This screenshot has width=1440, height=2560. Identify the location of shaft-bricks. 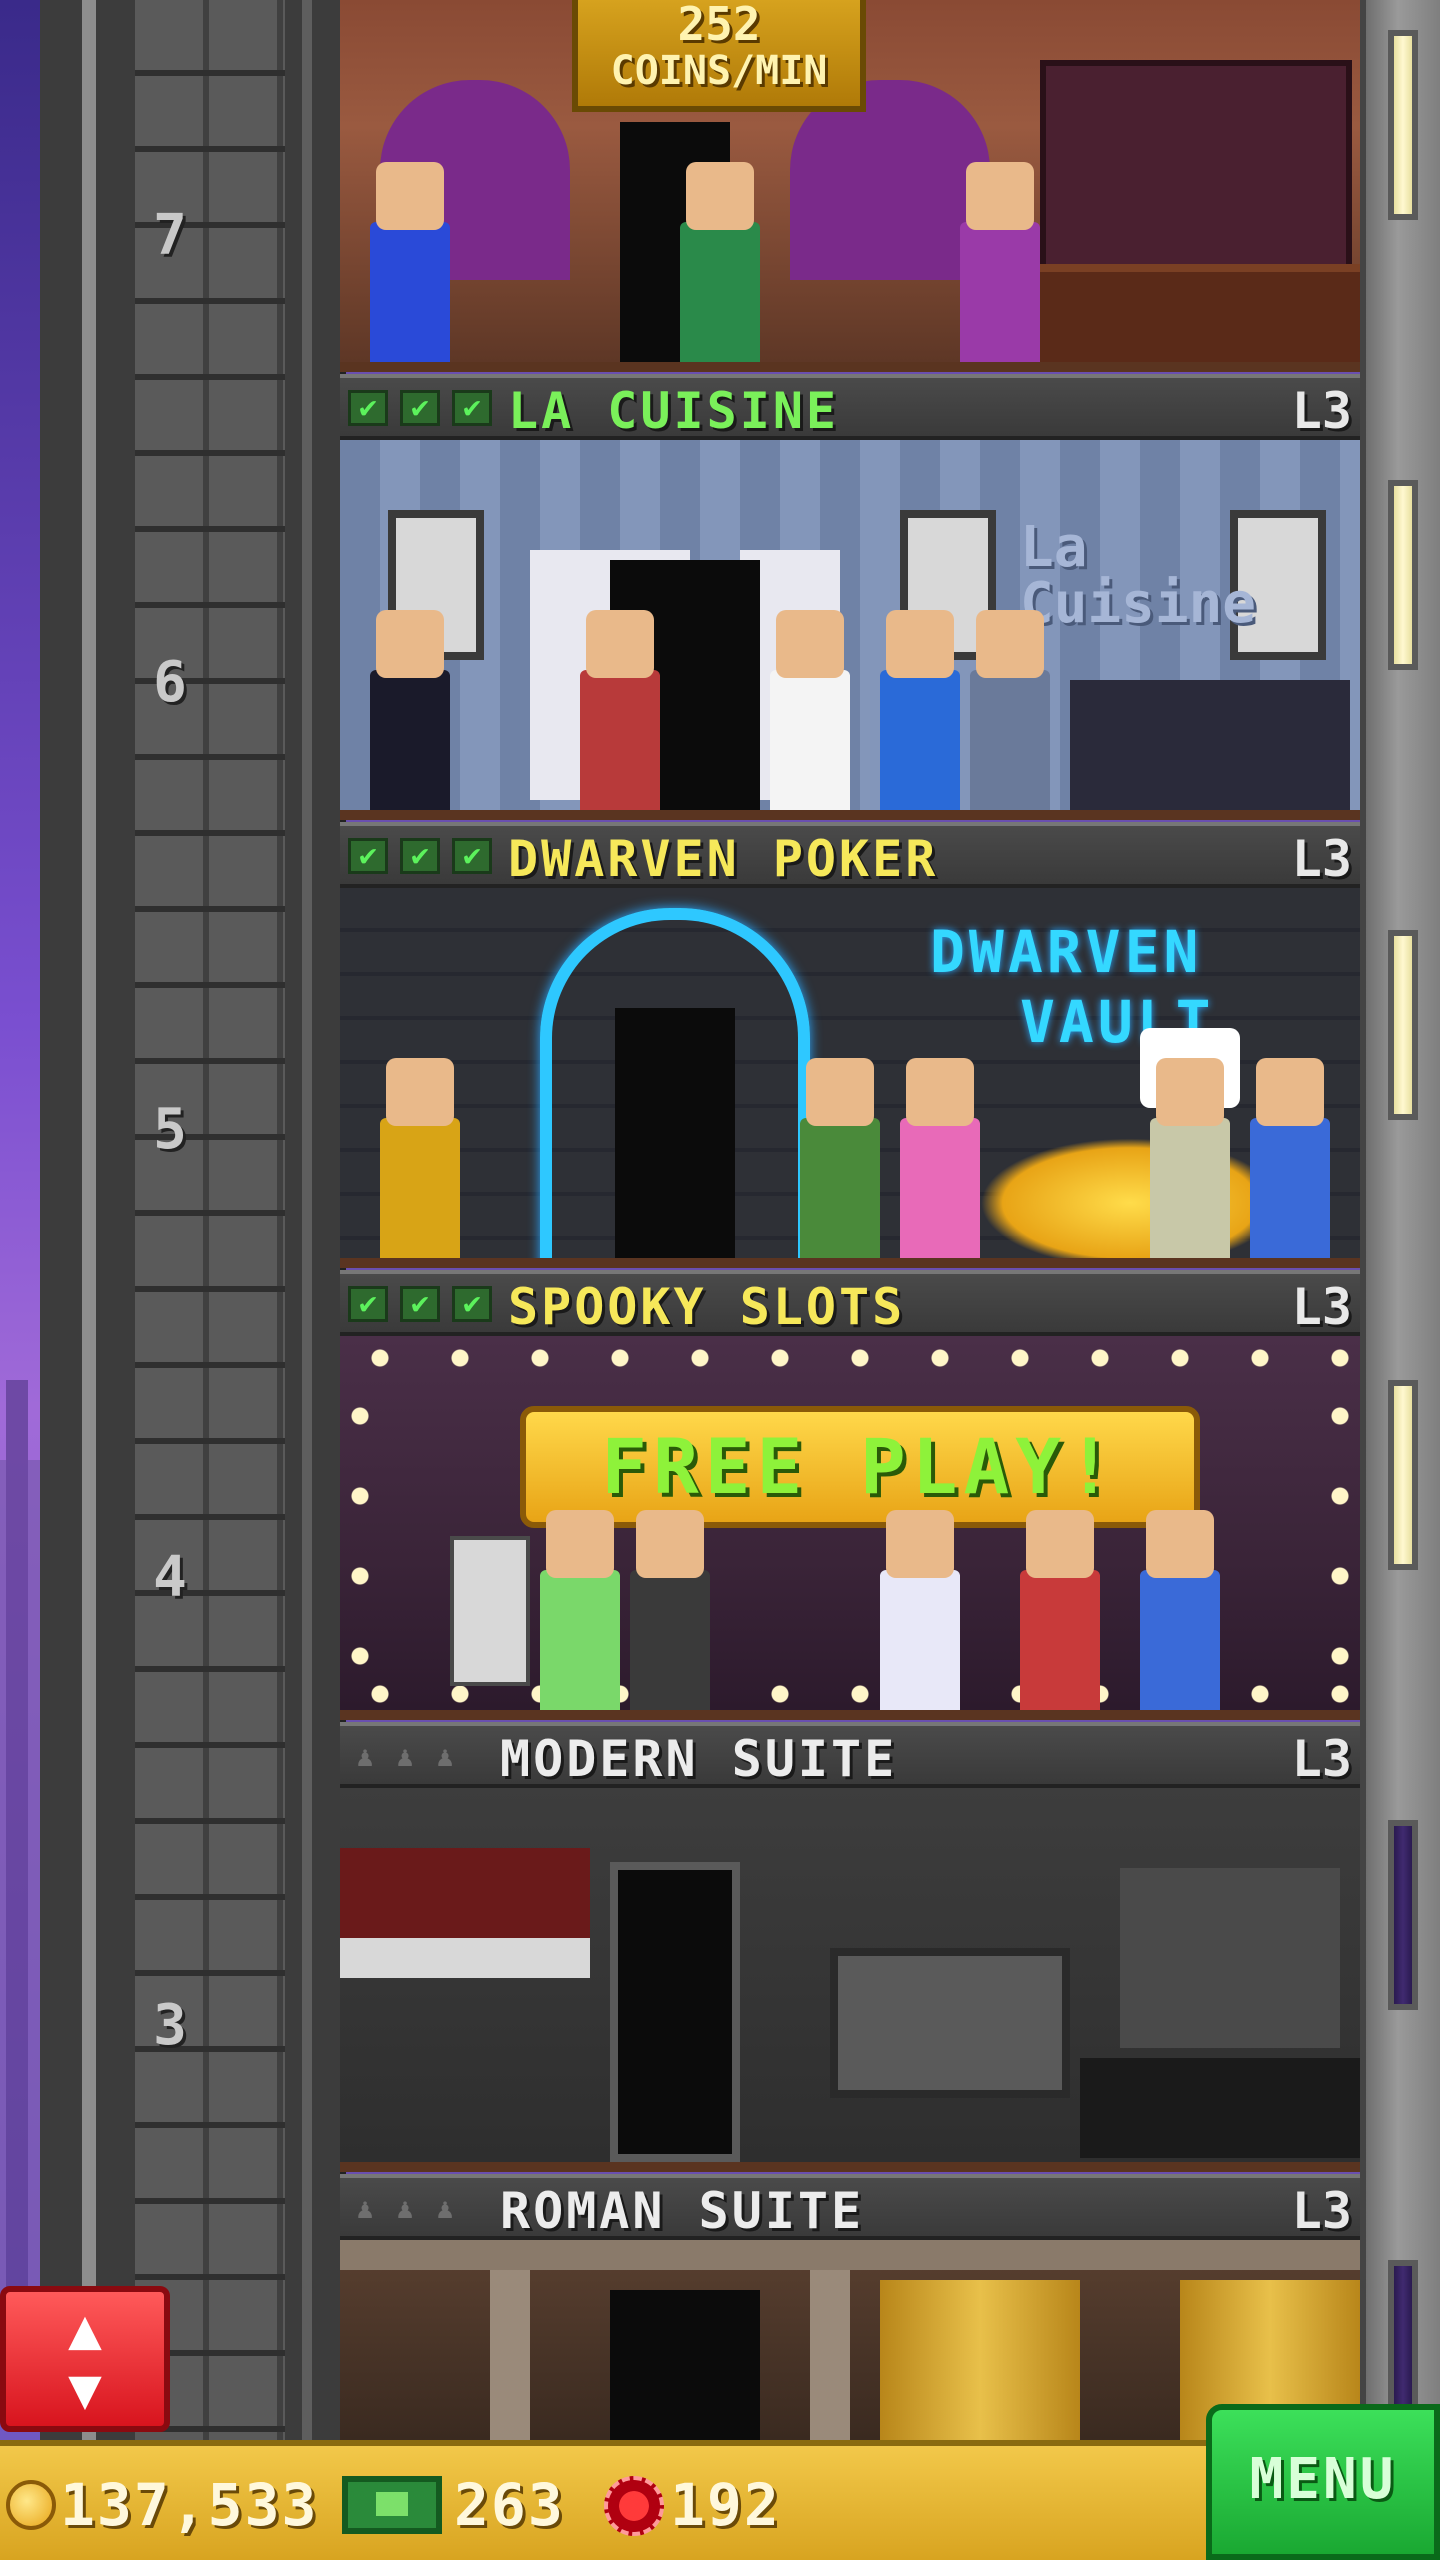
(210, 1220).